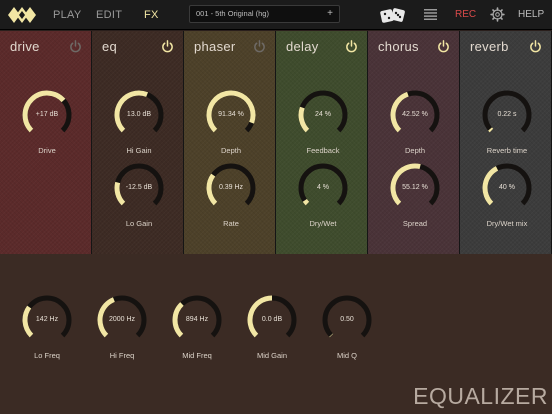 The width and height of the screenshot is (552, 414). I want to click on chorus-spread-value: 55.12 %, so click(415, 187).